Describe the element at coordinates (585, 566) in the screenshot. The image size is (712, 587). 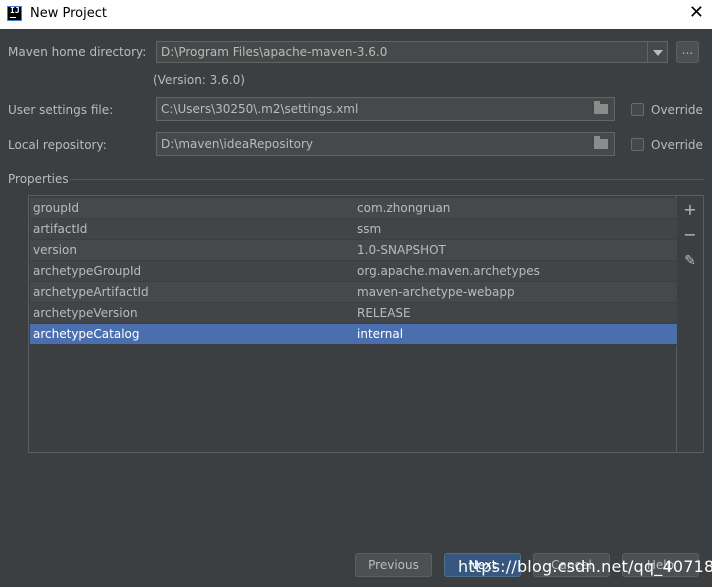
I see `watermark-text: https://blog.csdn.net/qq_40718312` at that location.